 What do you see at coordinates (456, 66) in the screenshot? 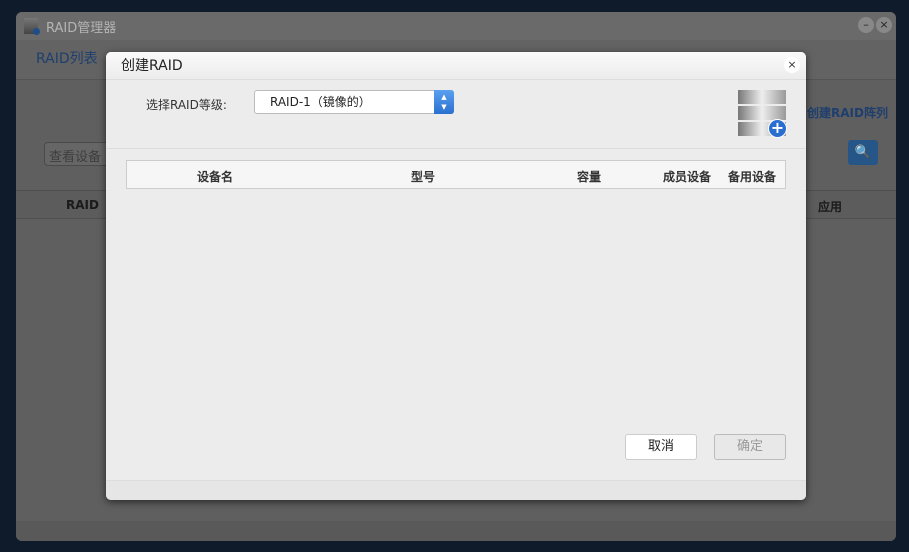
I see `dialog-title: 创建RAID` at bounding box center [456, 66].